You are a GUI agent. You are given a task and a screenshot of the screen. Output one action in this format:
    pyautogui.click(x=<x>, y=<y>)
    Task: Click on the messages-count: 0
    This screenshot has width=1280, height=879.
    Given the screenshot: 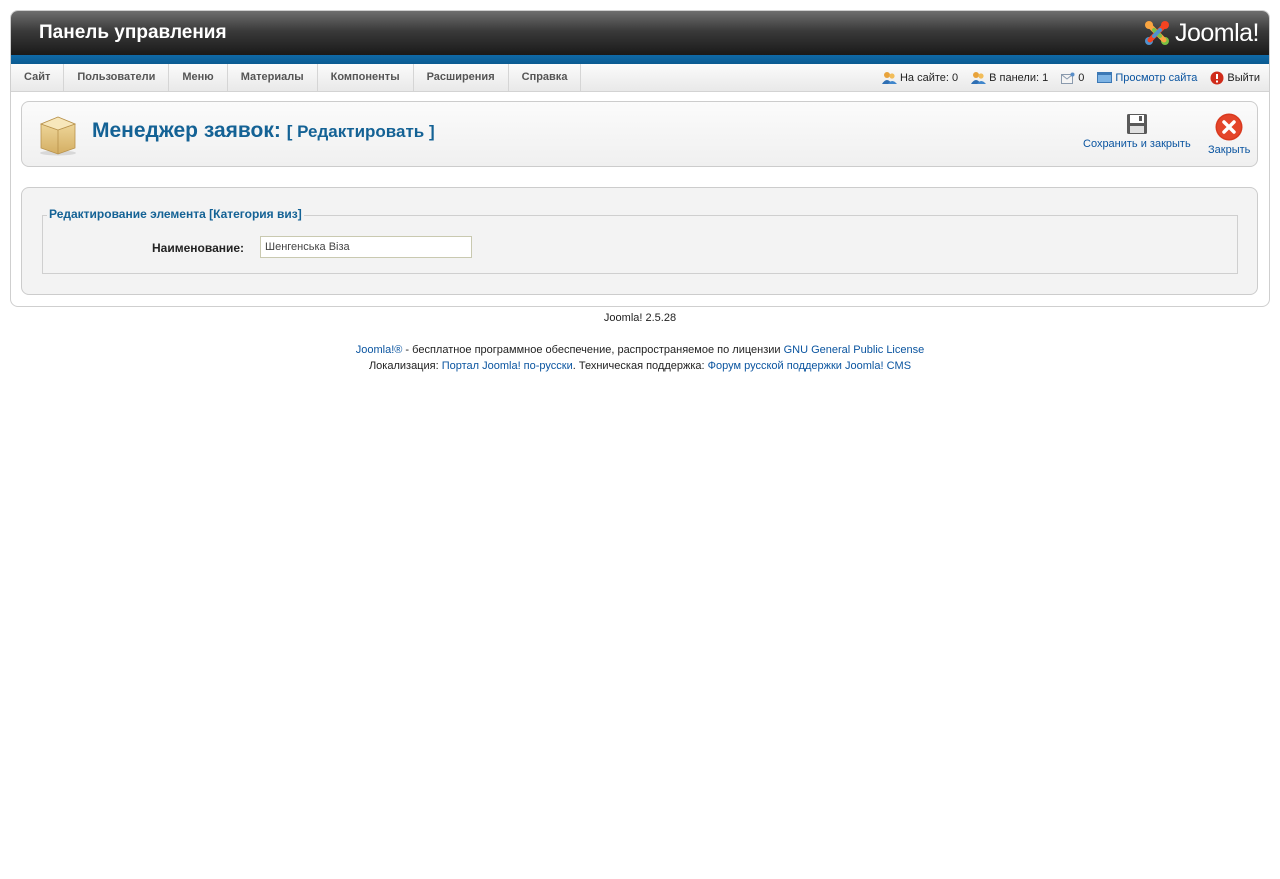 What is the action you would take?
    pyautogui.click(x=1081, y=77)
    